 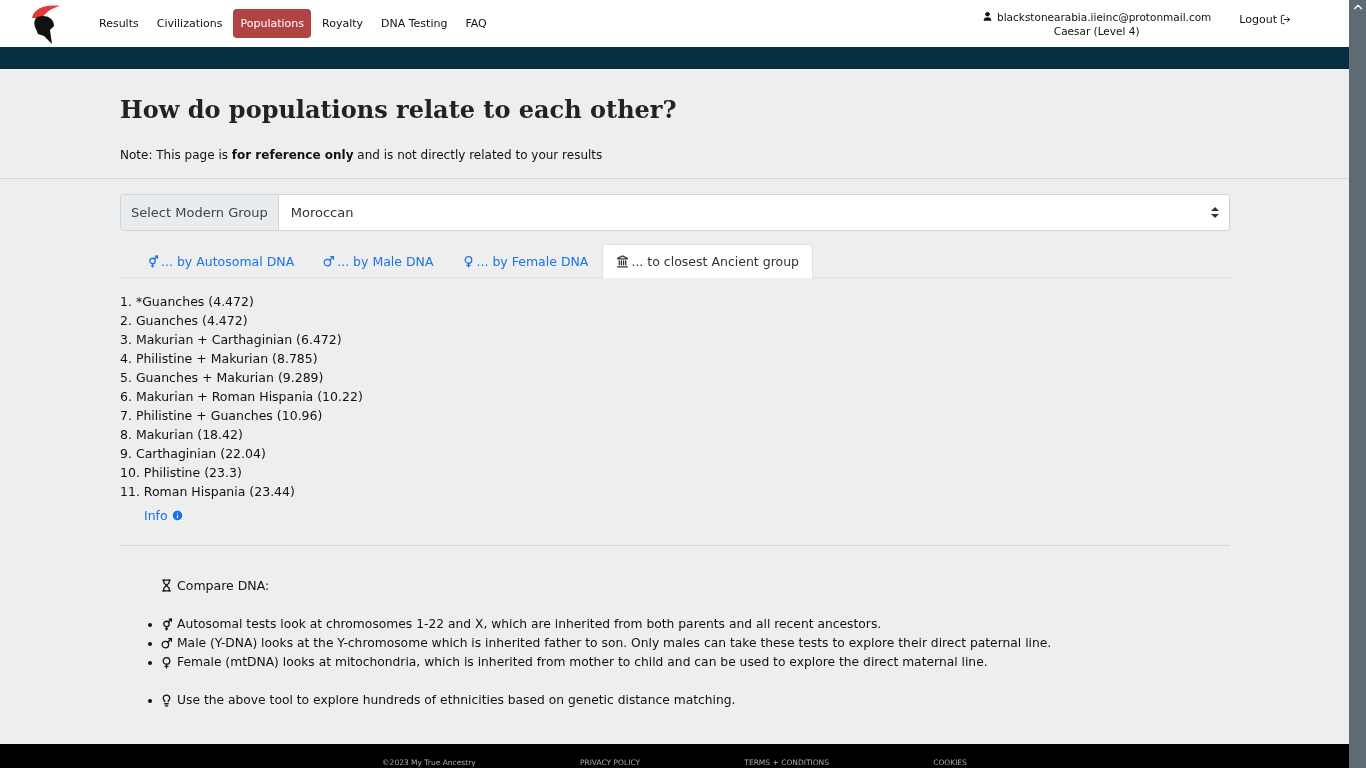 I want to click on result-item: 3. Makurian + Carthaginian (6.472), so click(x=231, y=340).